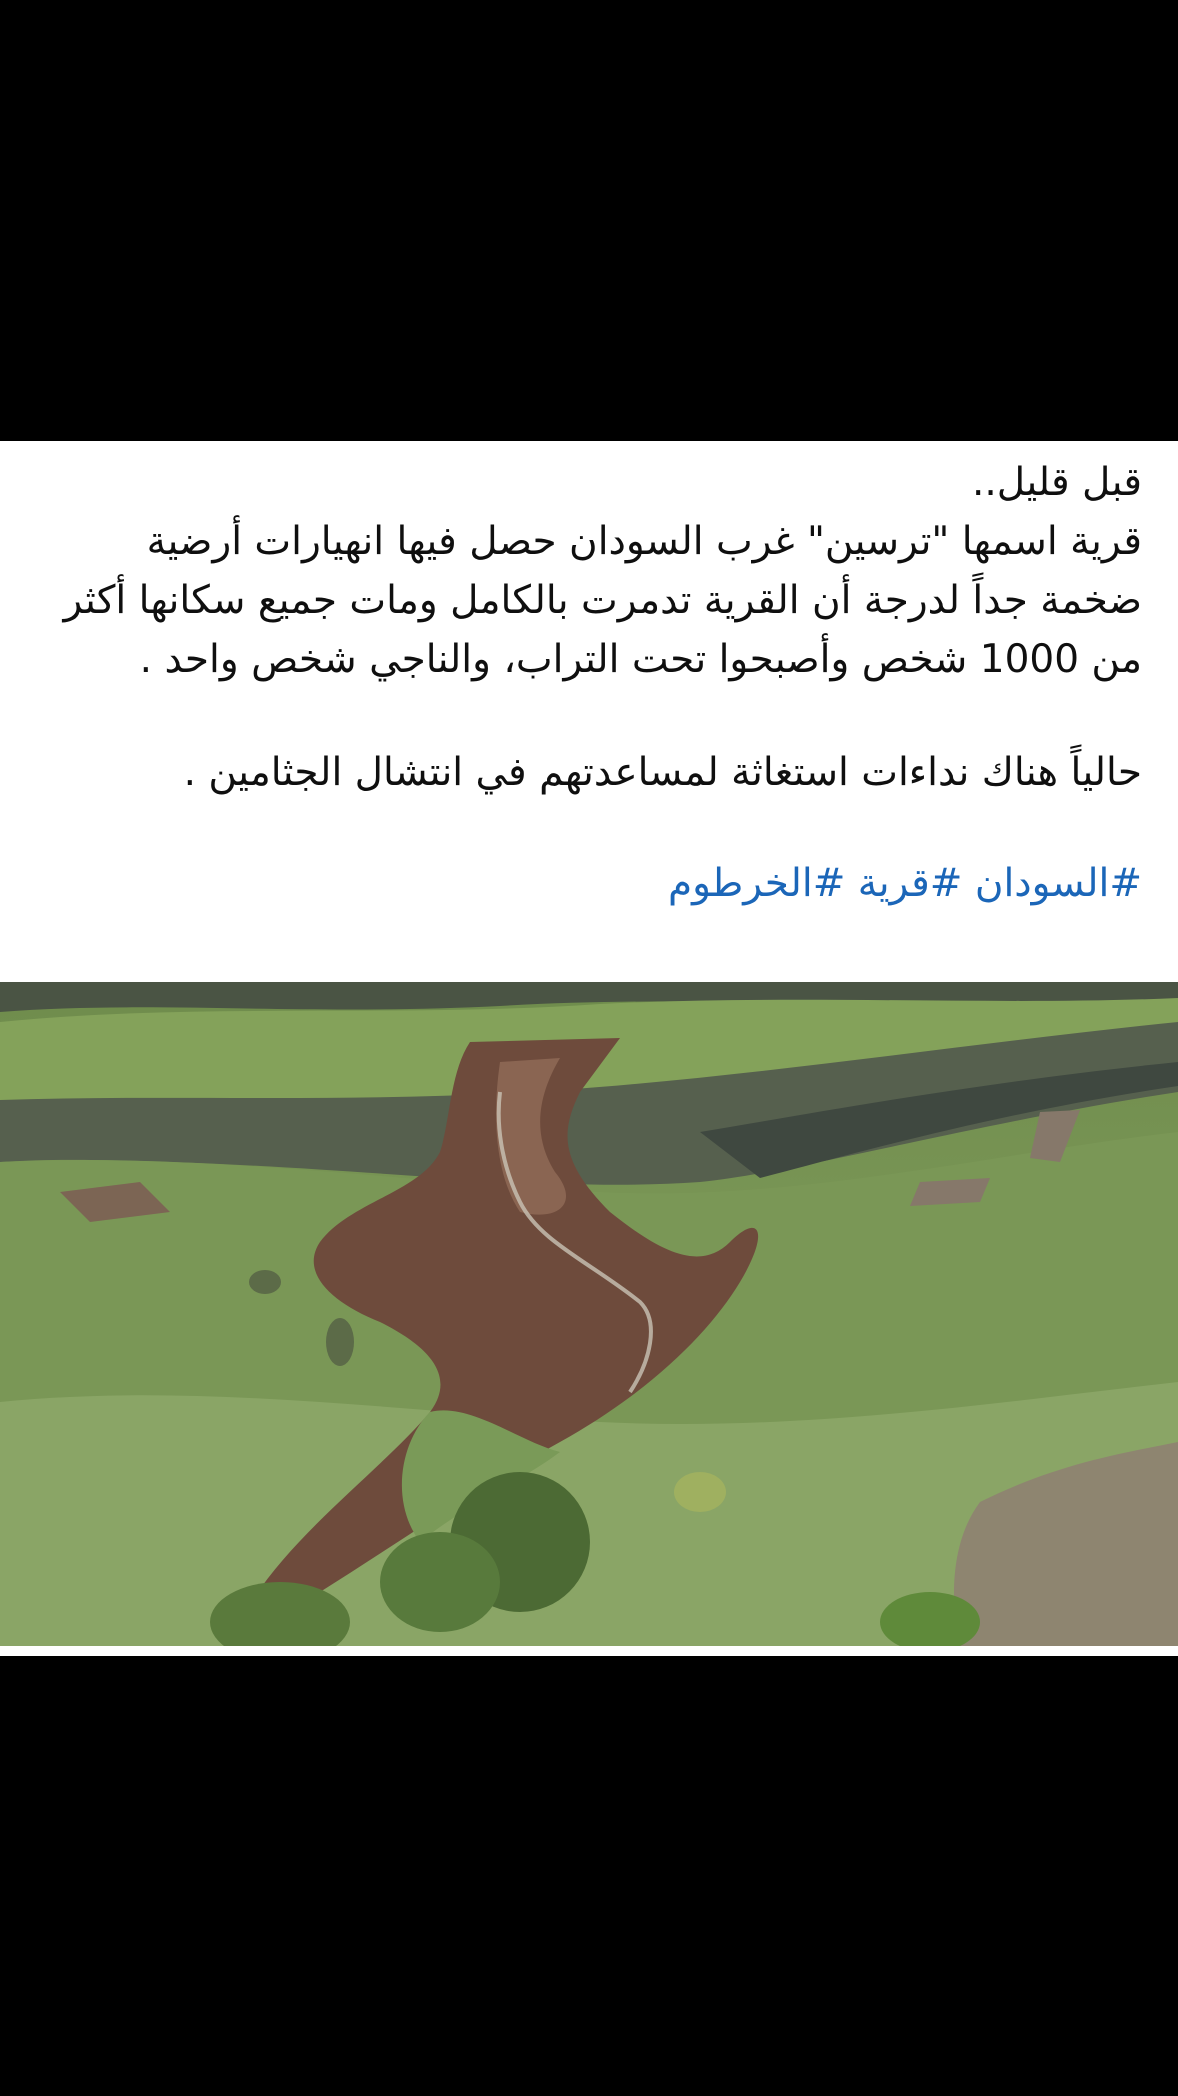 The image size is (1178, 2096). Describe the element at coordinates (756, 883) in the screenshot. I see `hashtag-khartoum: #الخرطوم` at that location.